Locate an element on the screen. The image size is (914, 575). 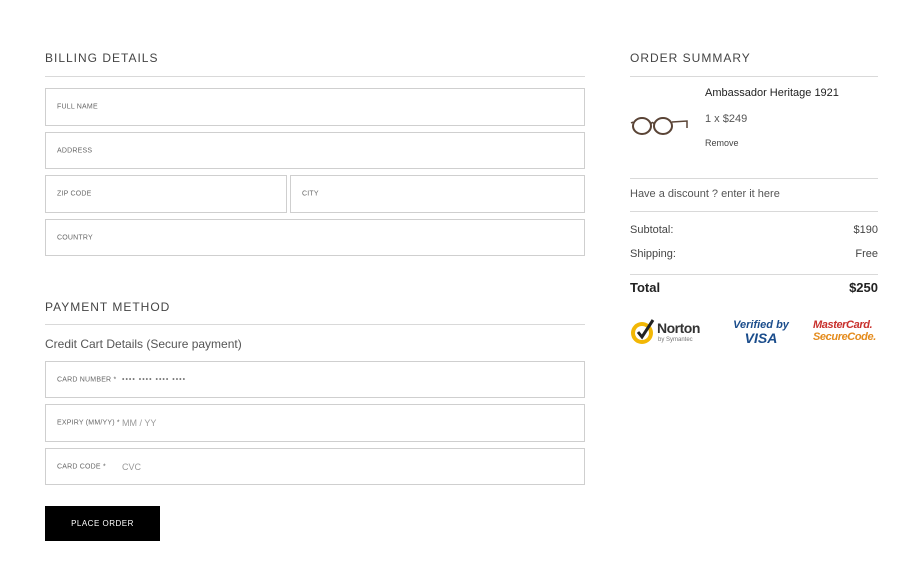
norton-badge: Norton by Symantec is located at coordinates (669, 333).